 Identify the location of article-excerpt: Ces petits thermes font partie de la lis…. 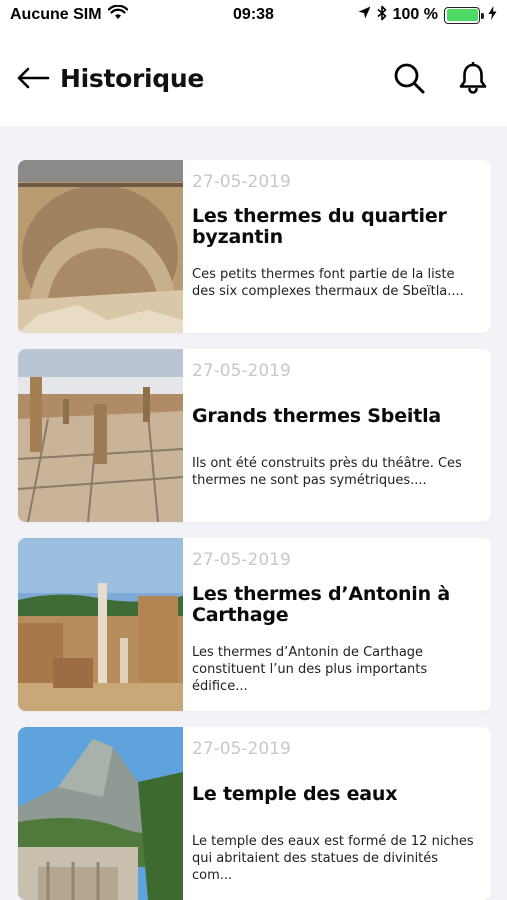
(328, 283).